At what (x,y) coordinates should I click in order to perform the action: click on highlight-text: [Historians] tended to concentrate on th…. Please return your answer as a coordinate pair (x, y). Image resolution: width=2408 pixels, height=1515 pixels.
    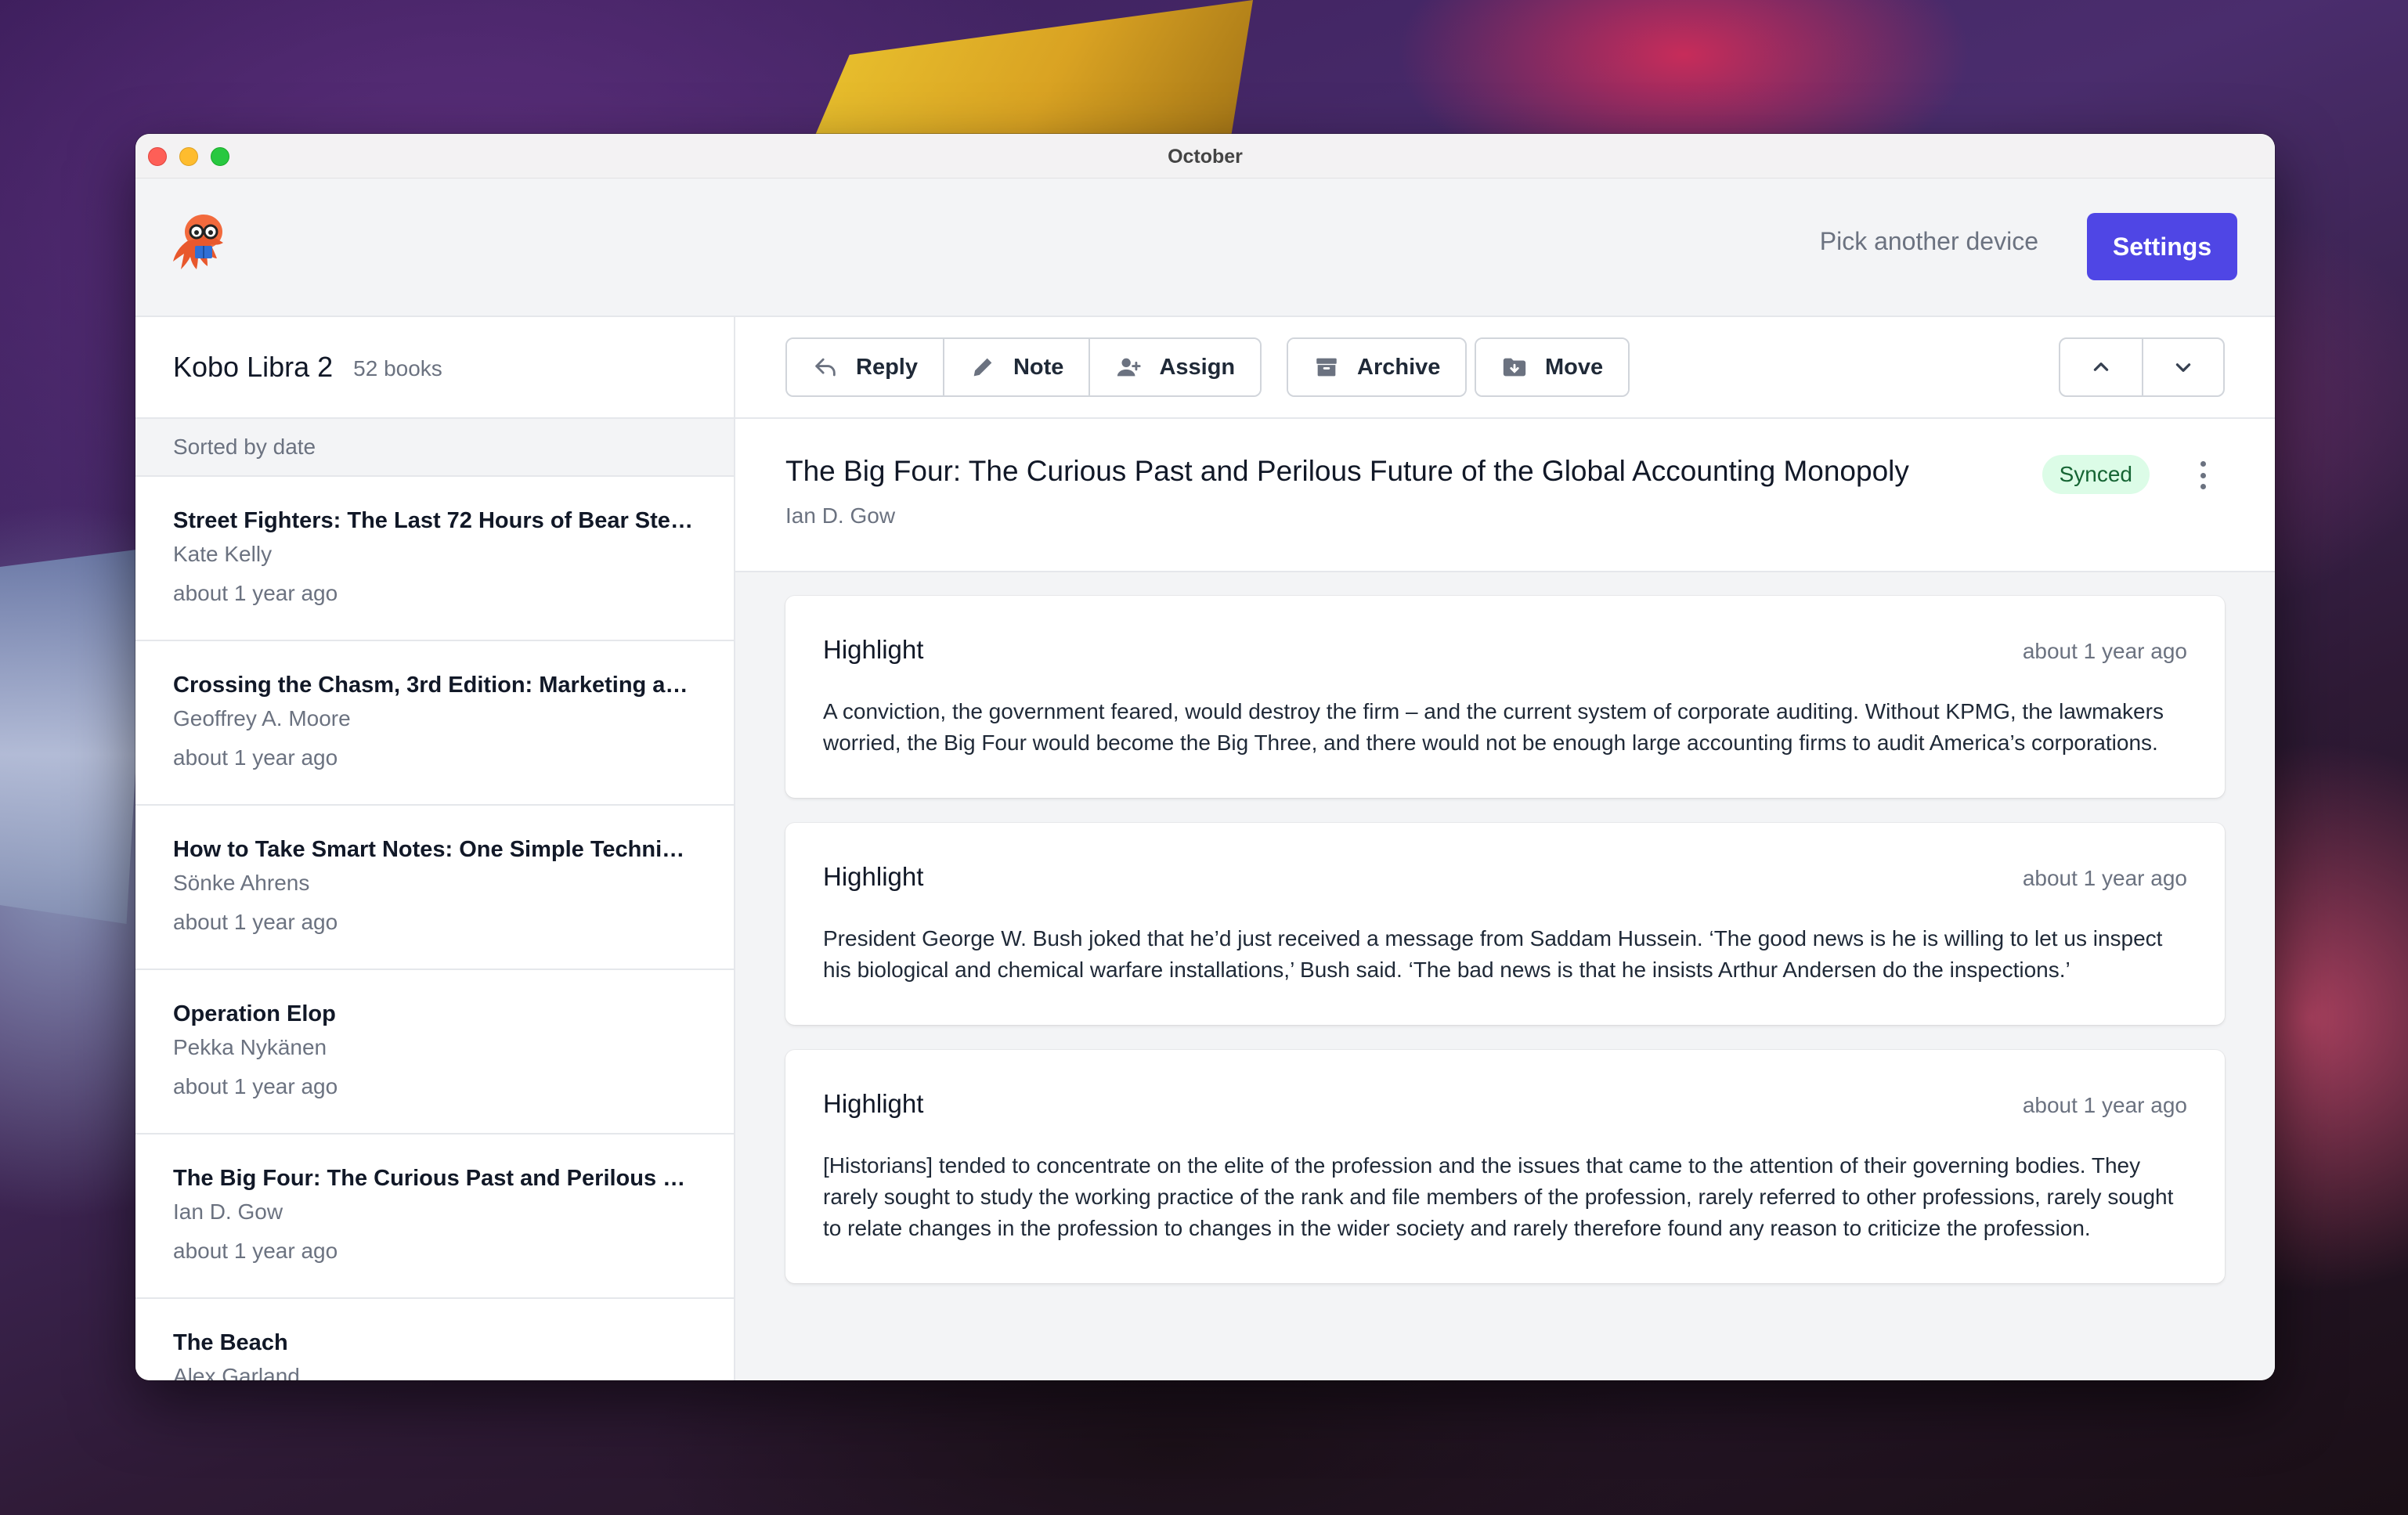
    Looking at the image, I should click on (1498, 1196).